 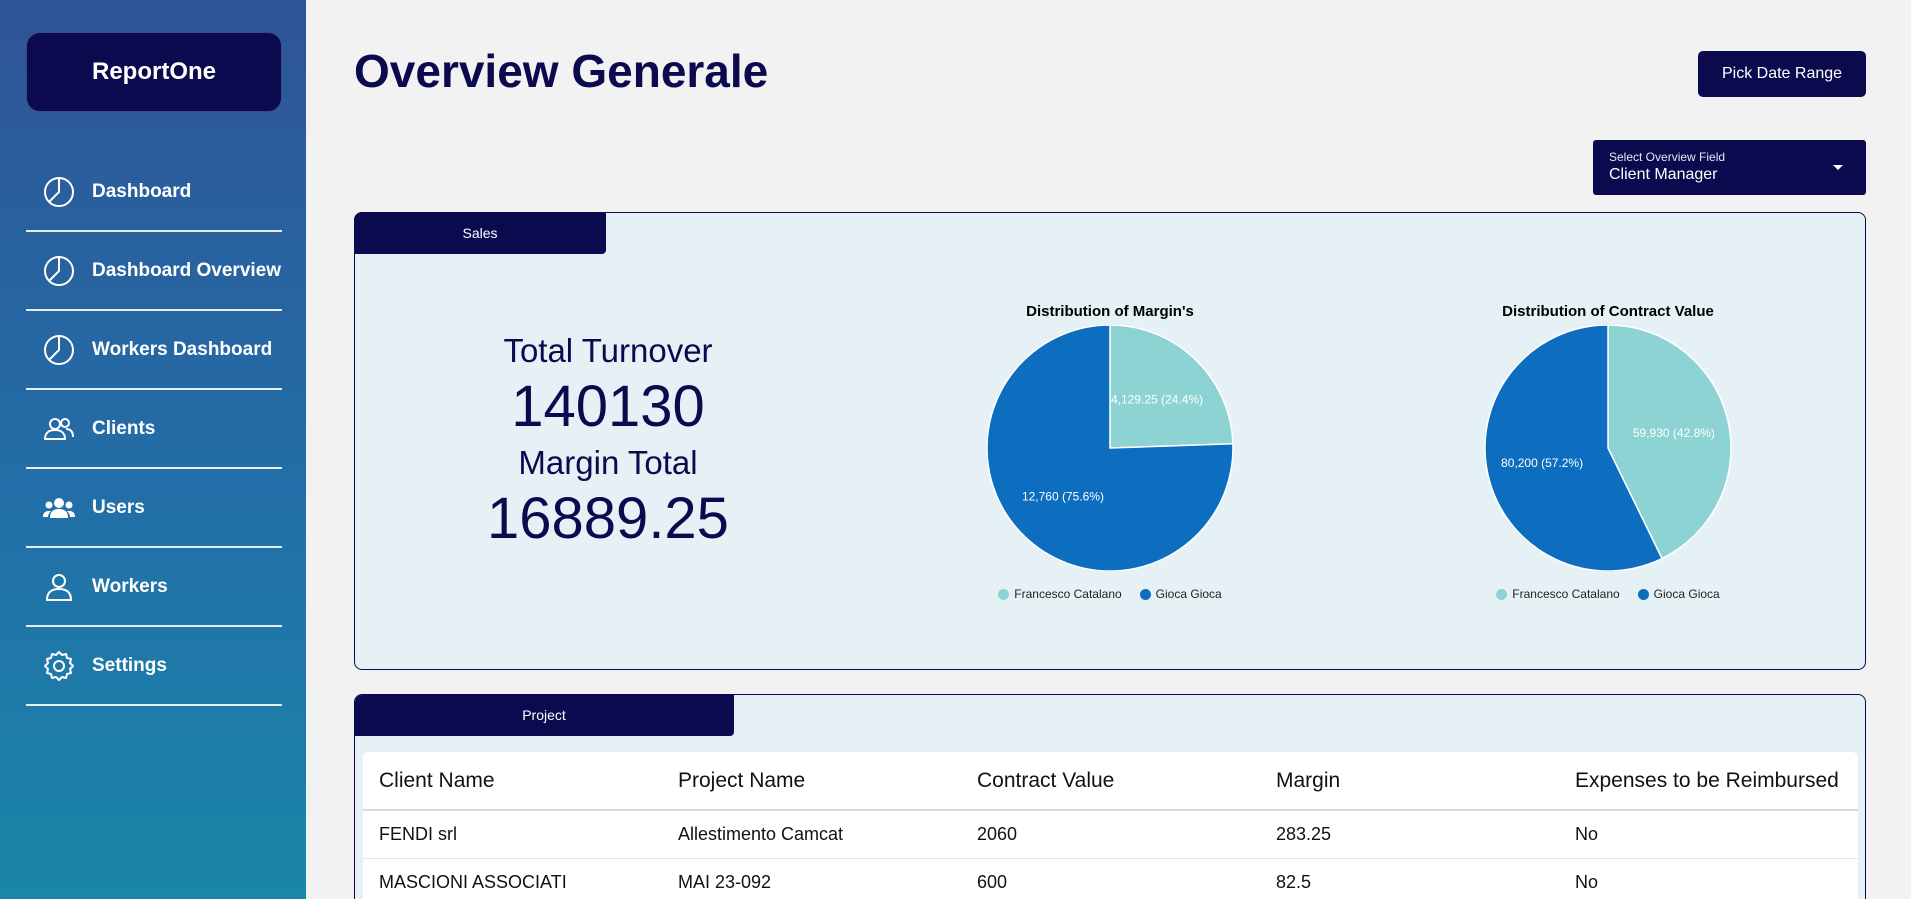 What do you see at coordinates (1063, 497) in the screenshot?
I see `pie-slice-label: 12,760 (75.6%)` at bounding box center [1063, 497].